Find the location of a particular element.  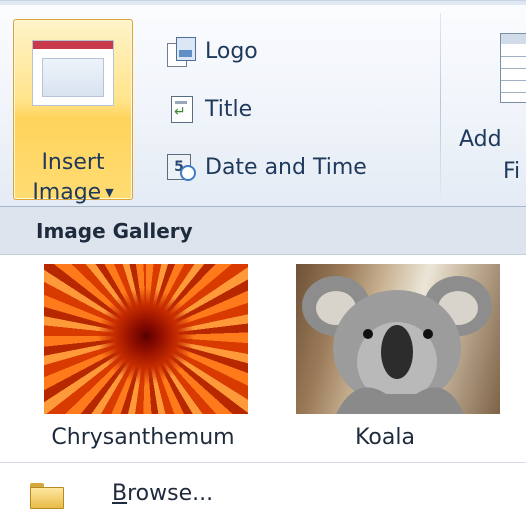

logo-label: Logo is located at coordinates (231, 51).